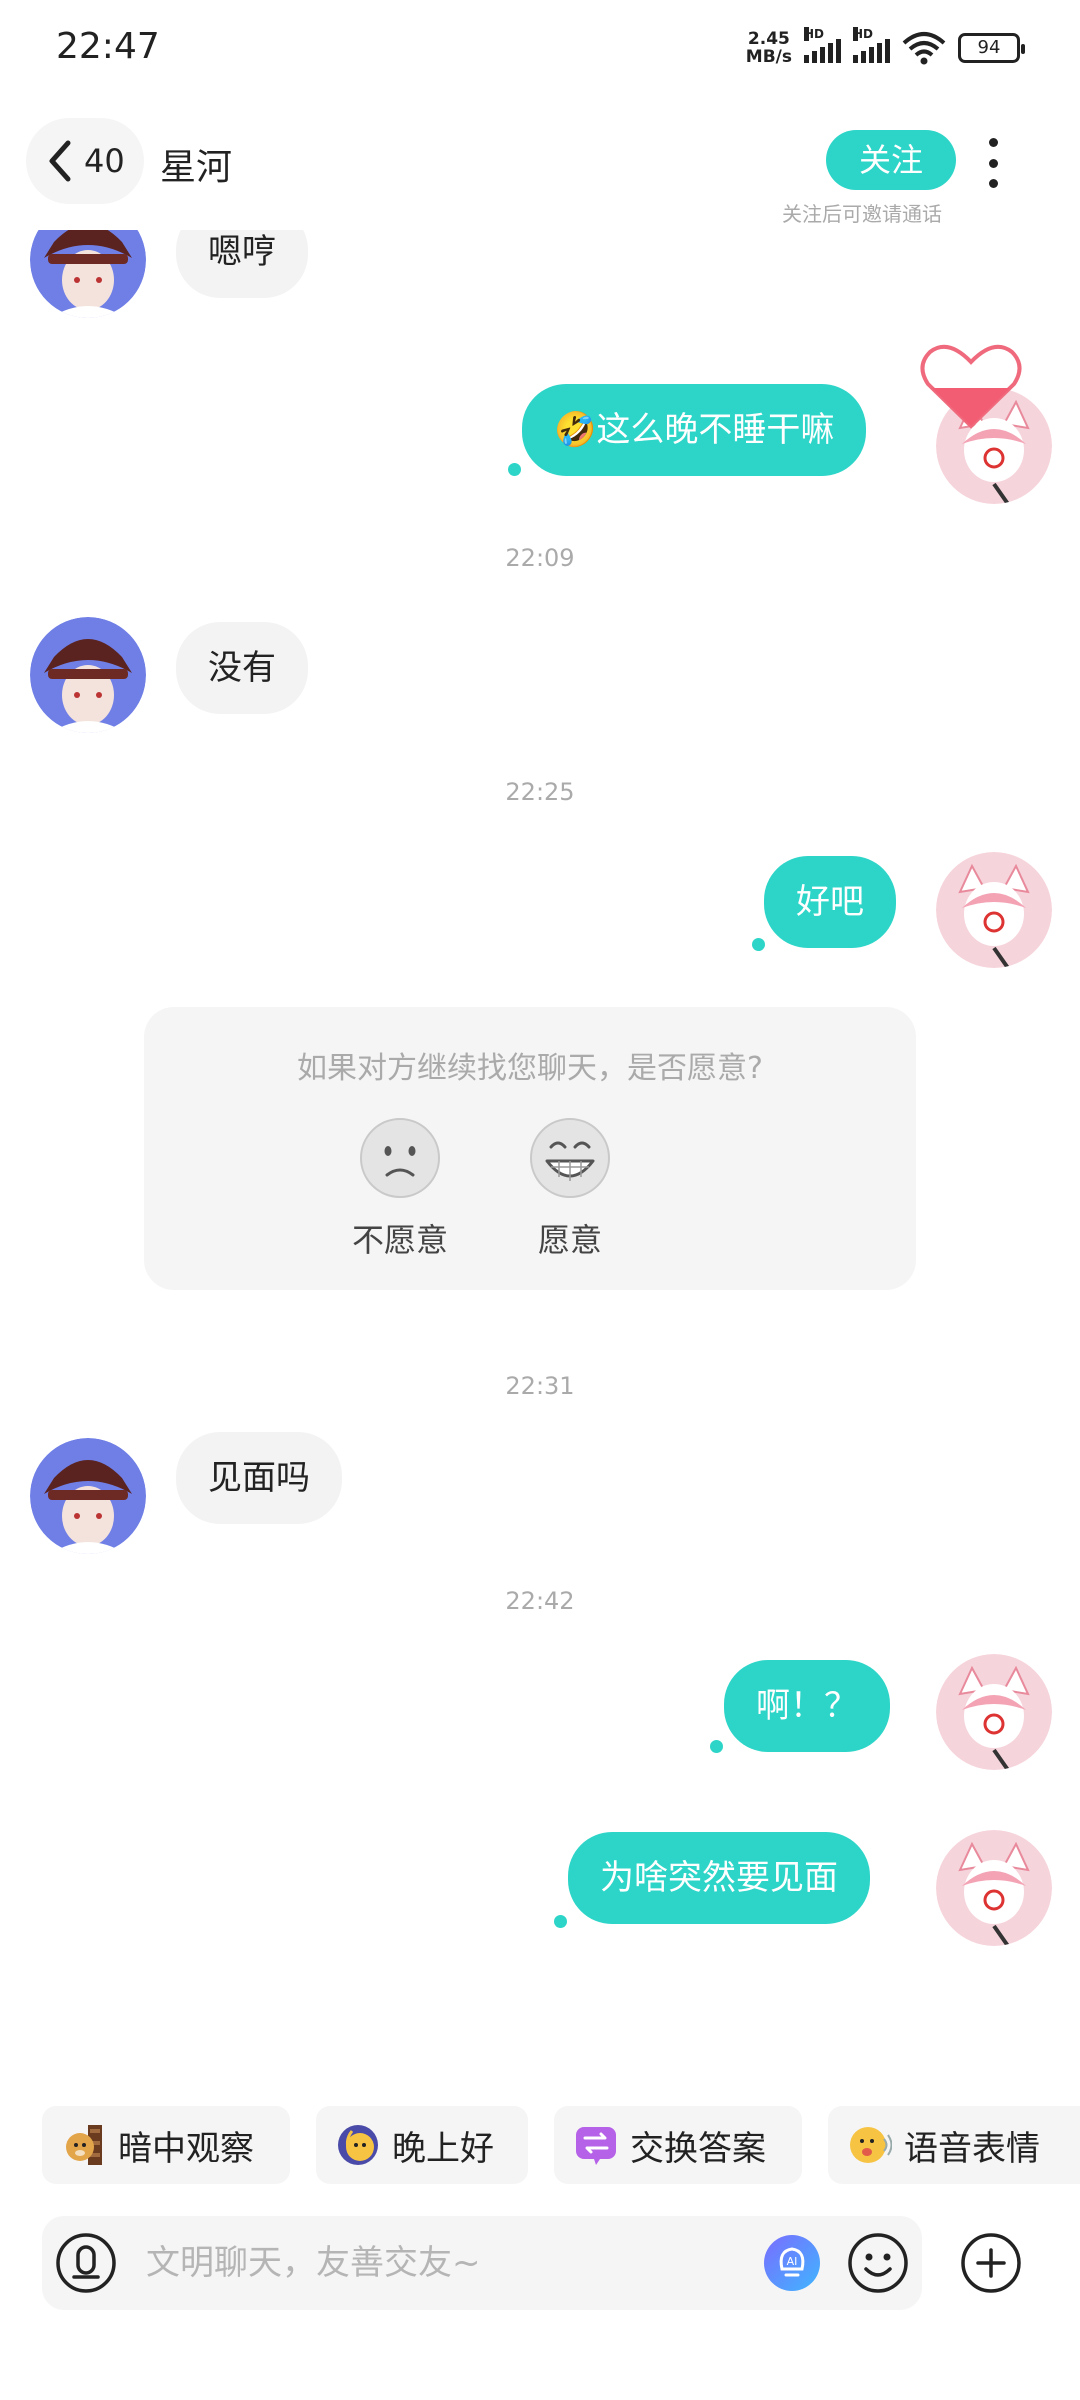  What do you see at coordinates (822, 45) in the screenshot?
I see `signal-1-icon: HD` at bounding box center [822, 45].